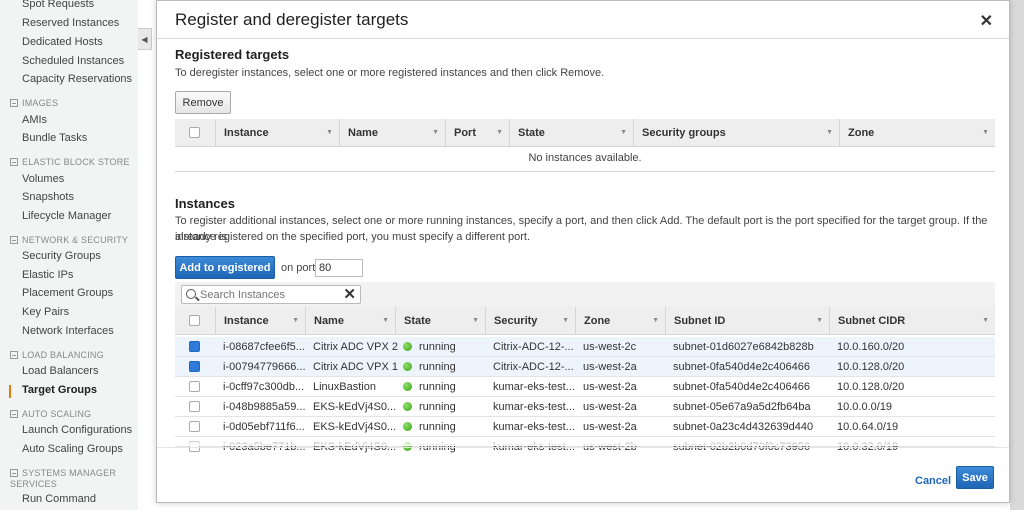 The width and height of the screenshot is (1024, 510). I want to click on sidebar-item-dedicated-hosts: Dedicated Hosts, so click(62, 42).